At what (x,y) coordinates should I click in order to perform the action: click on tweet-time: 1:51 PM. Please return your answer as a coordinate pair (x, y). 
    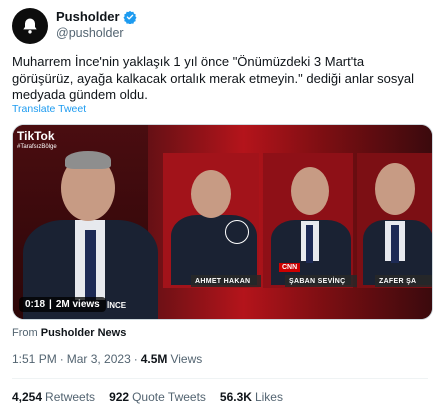
    Looking at the image, I should click on (34, 359).